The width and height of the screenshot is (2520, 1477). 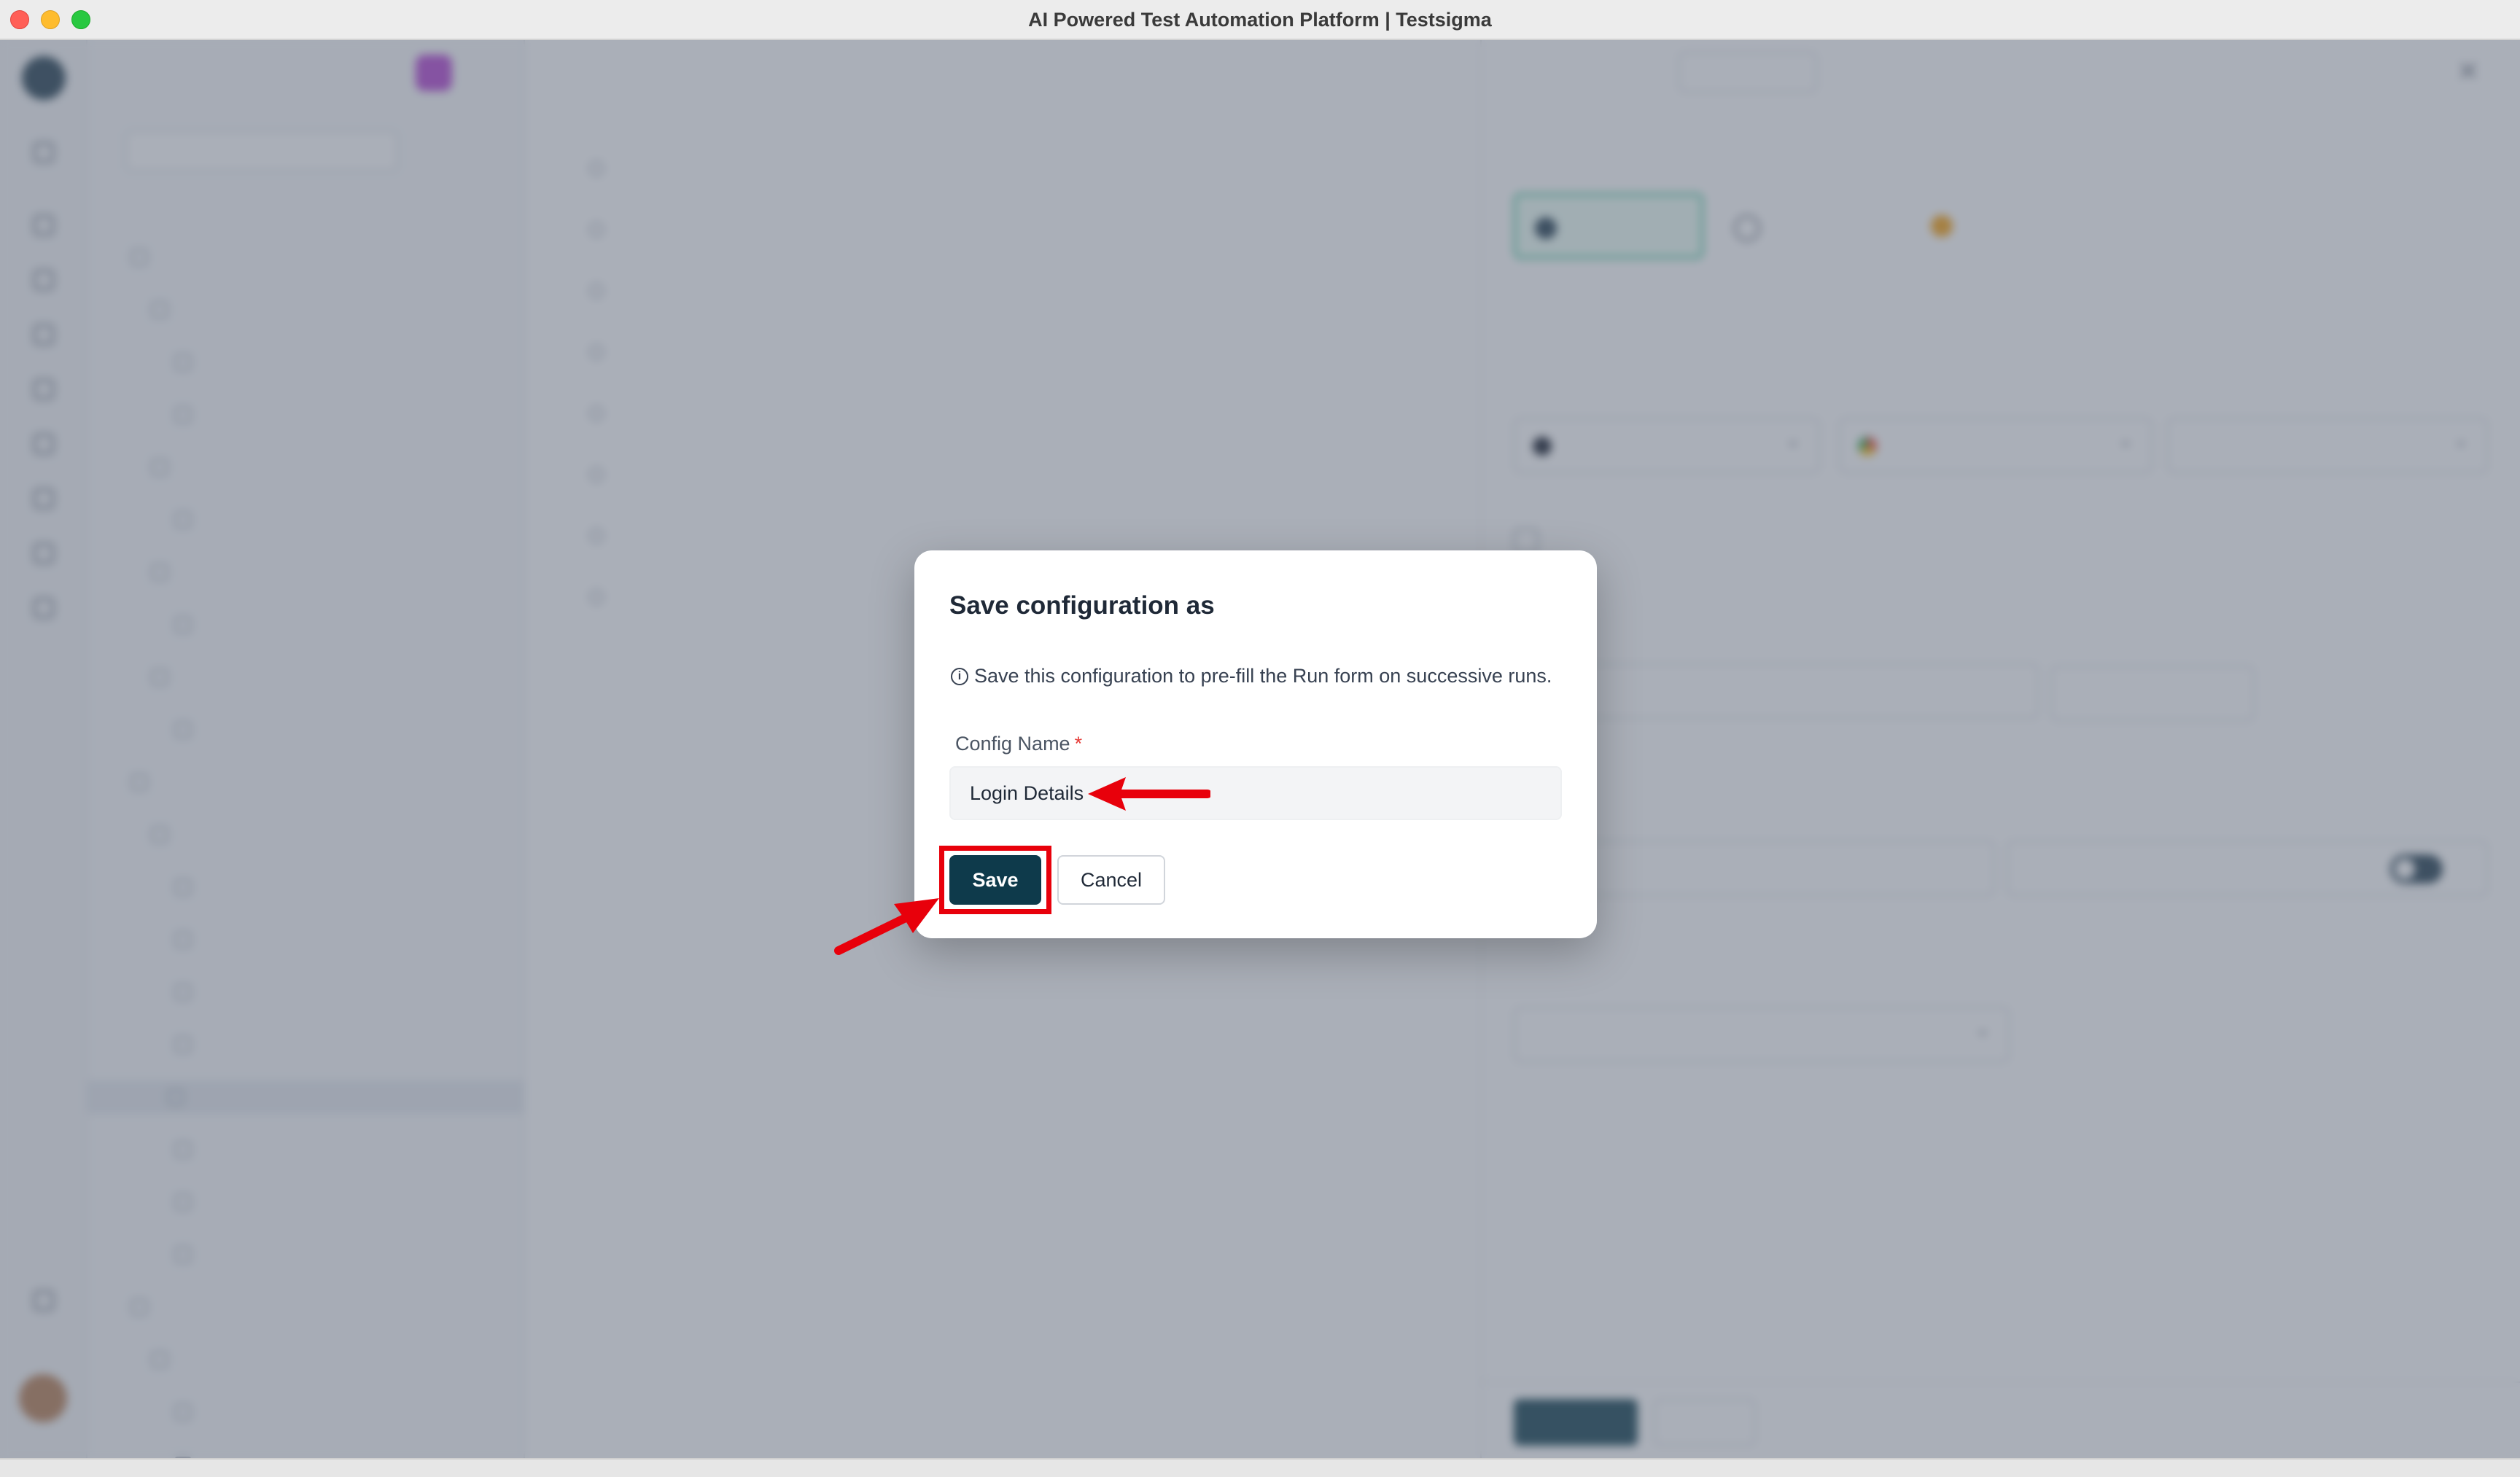 What do you see at coordinates (1260, 1468) in the screenshot?
I see `window-bottom-edge` at bounding box center [1260, 1468].